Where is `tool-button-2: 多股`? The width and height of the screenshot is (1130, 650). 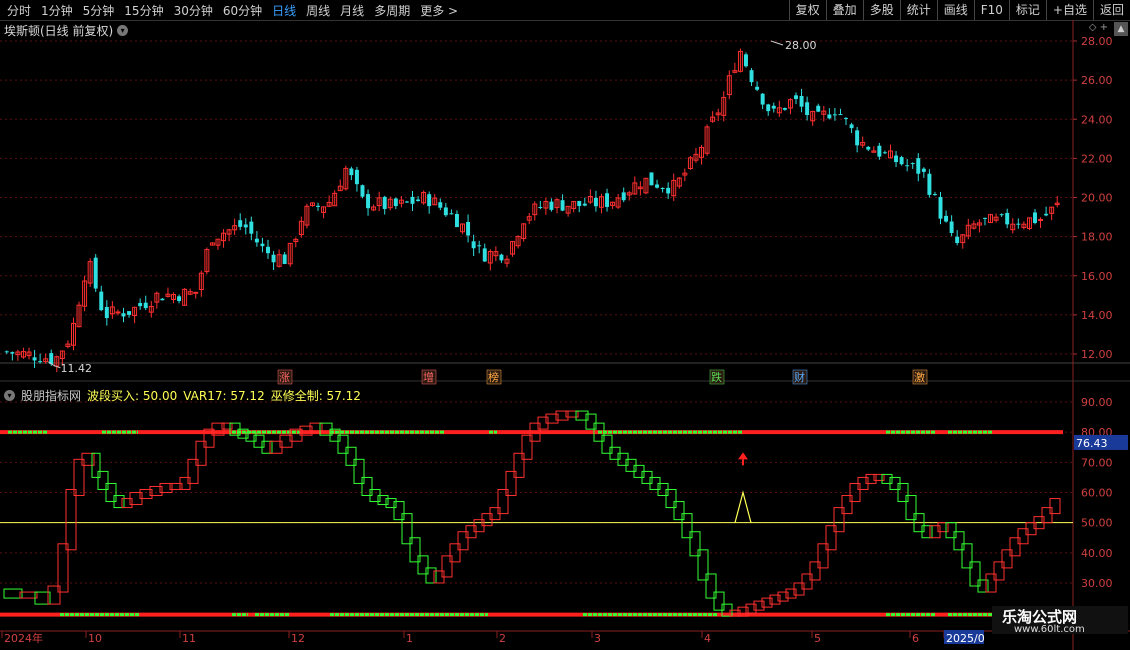
tool-button-2: 多股 is located at coordinates (881, 10).